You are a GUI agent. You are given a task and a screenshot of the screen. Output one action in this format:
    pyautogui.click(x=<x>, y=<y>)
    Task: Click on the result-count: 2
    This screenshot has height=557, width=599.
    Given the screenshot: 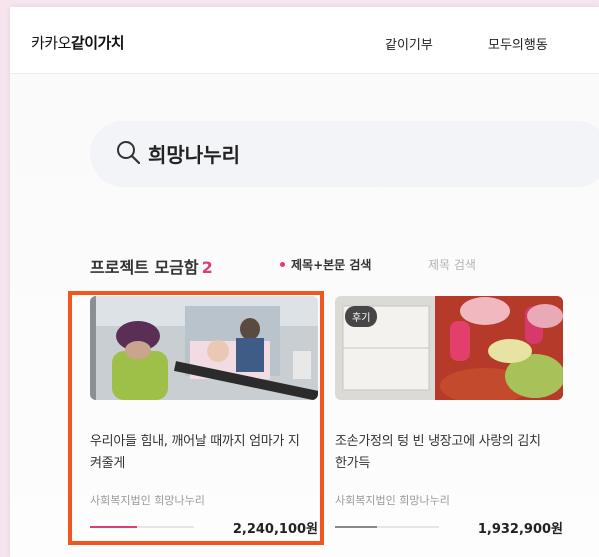 What is the action you would take?
    pyautogui.click(x=207, y=267)
    